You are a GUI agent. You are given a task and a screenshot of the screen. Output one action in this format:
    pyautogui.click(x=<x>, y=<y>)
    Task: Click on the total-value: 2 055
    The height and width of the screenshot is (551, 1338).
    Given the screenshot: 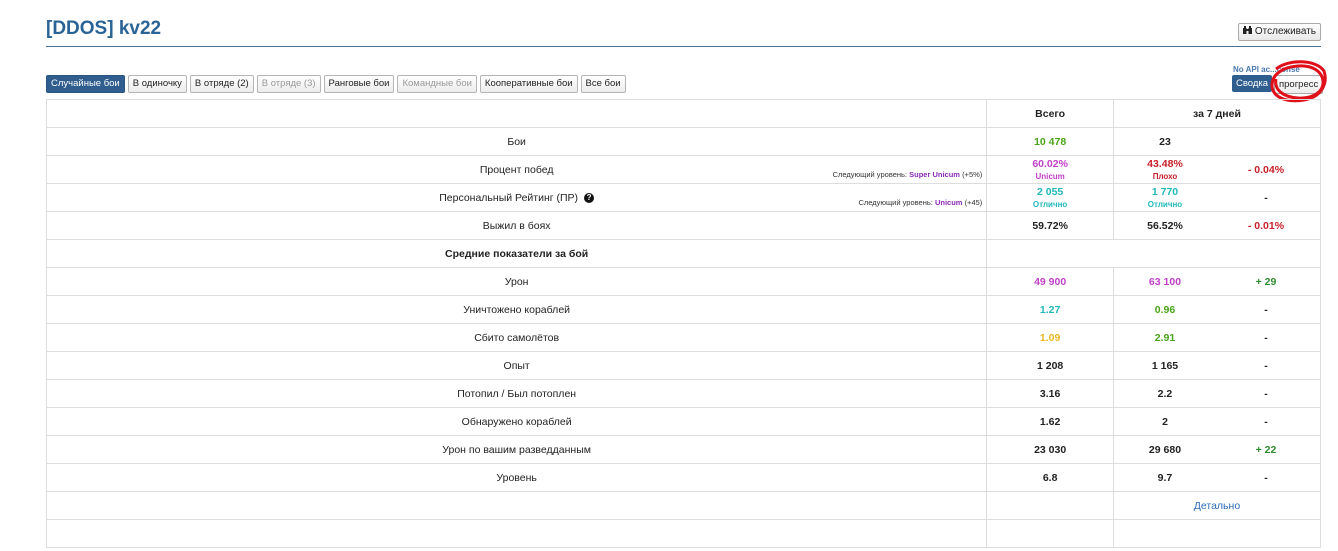 What is the action you would take?
    pyautogui.click(x=1050, y=192)
    